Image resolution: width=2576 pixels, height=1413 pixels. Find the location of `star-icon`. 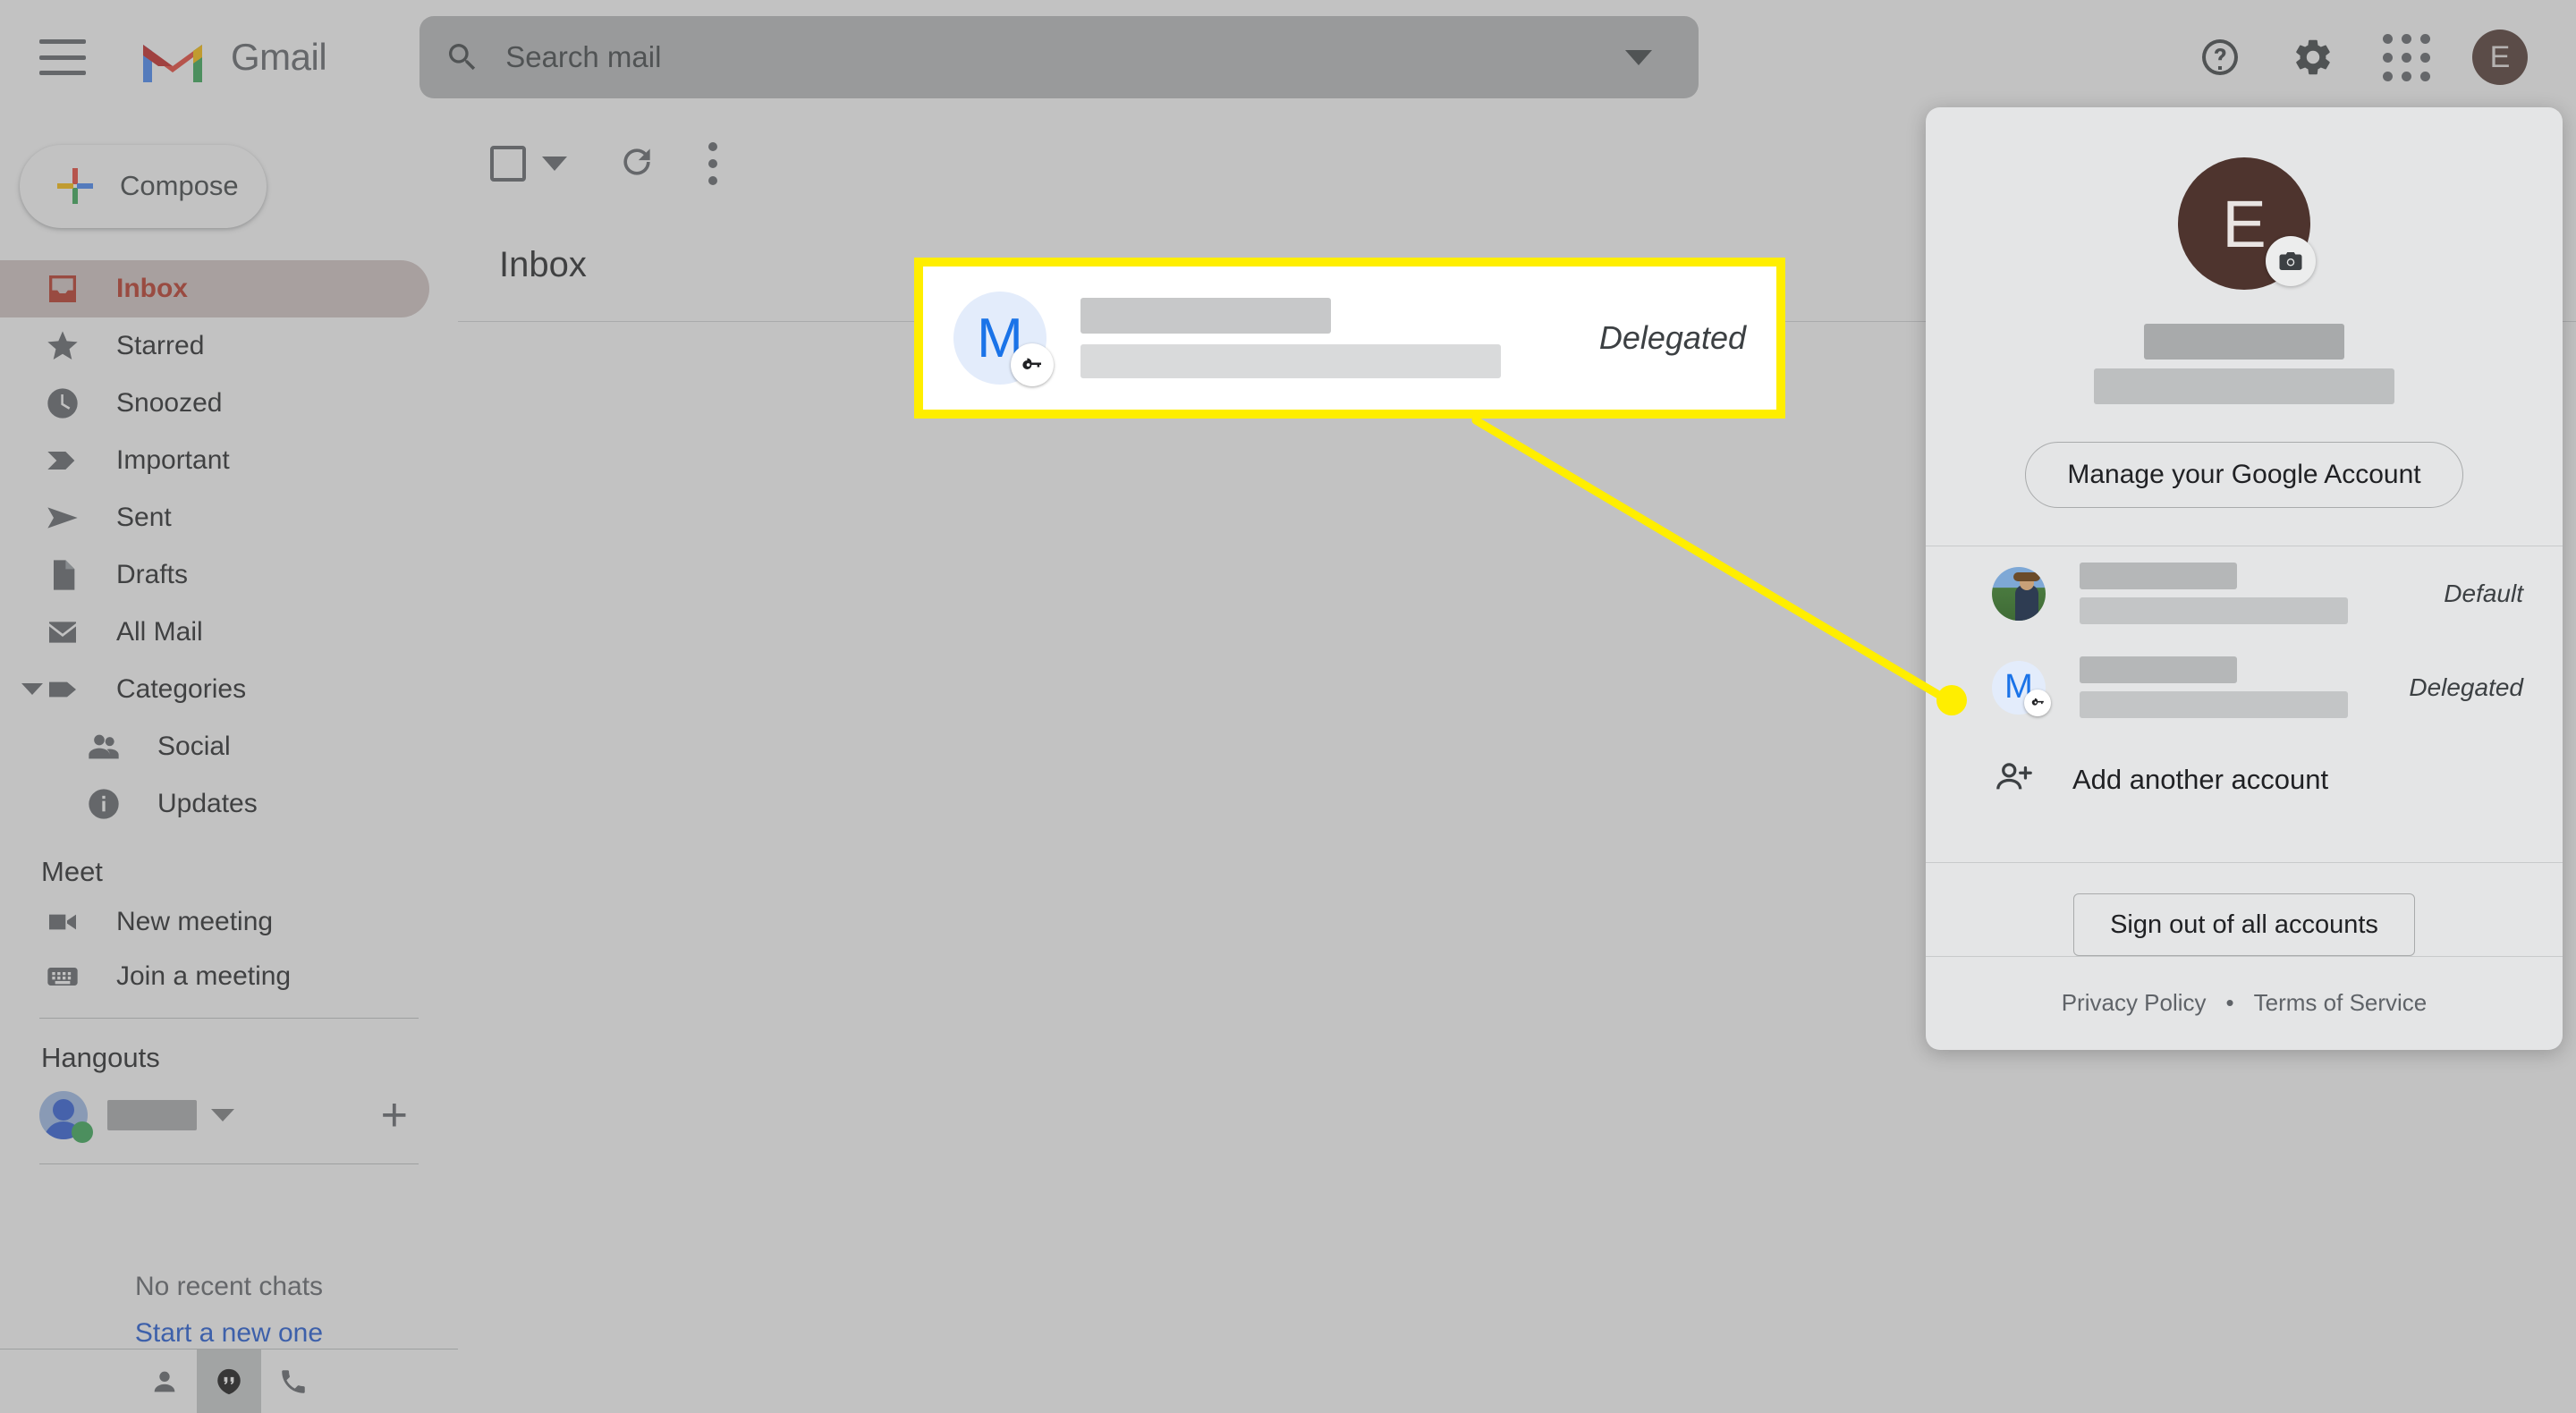

star-icon is located at coordinates (62, 346).